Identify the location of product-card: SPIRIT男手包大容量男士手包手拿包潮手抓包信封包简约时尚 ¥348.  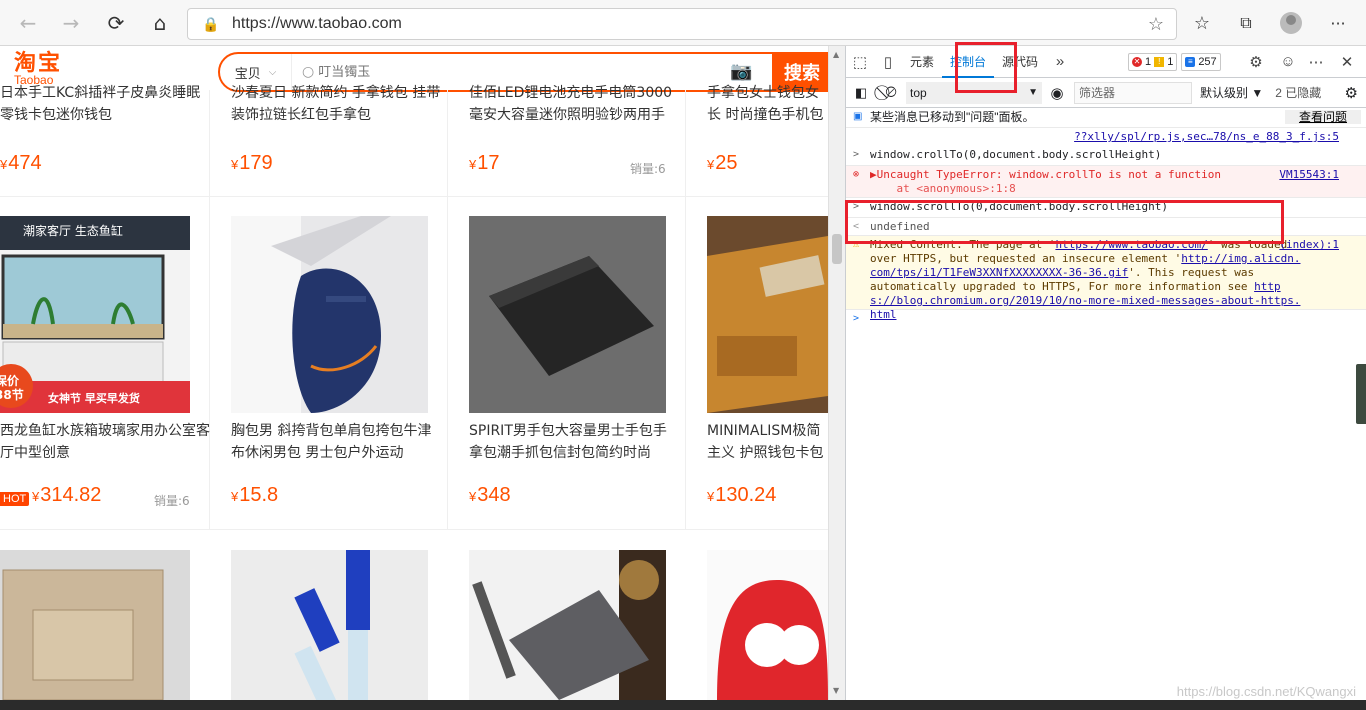
(567, 362).